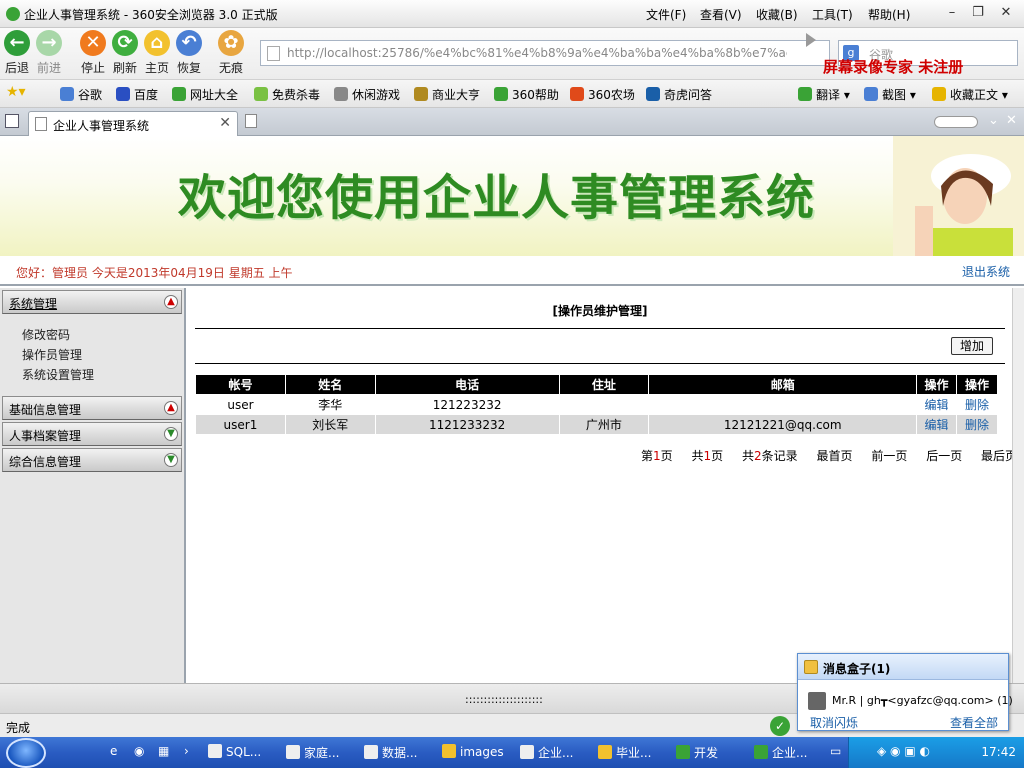 This screenshot has width=1024, height=768. What do you see at coordinates (956, 122) in the screenshot?
I see `tab-search-pill` at bounding box center [956, 122].